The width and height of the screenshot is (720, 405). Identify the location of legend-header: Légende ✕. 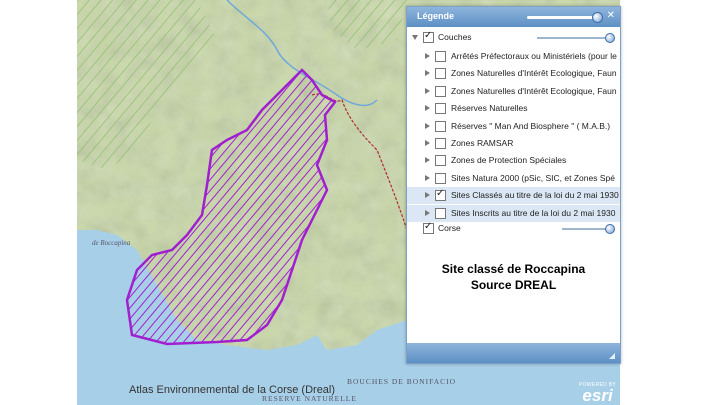
(513, 17).